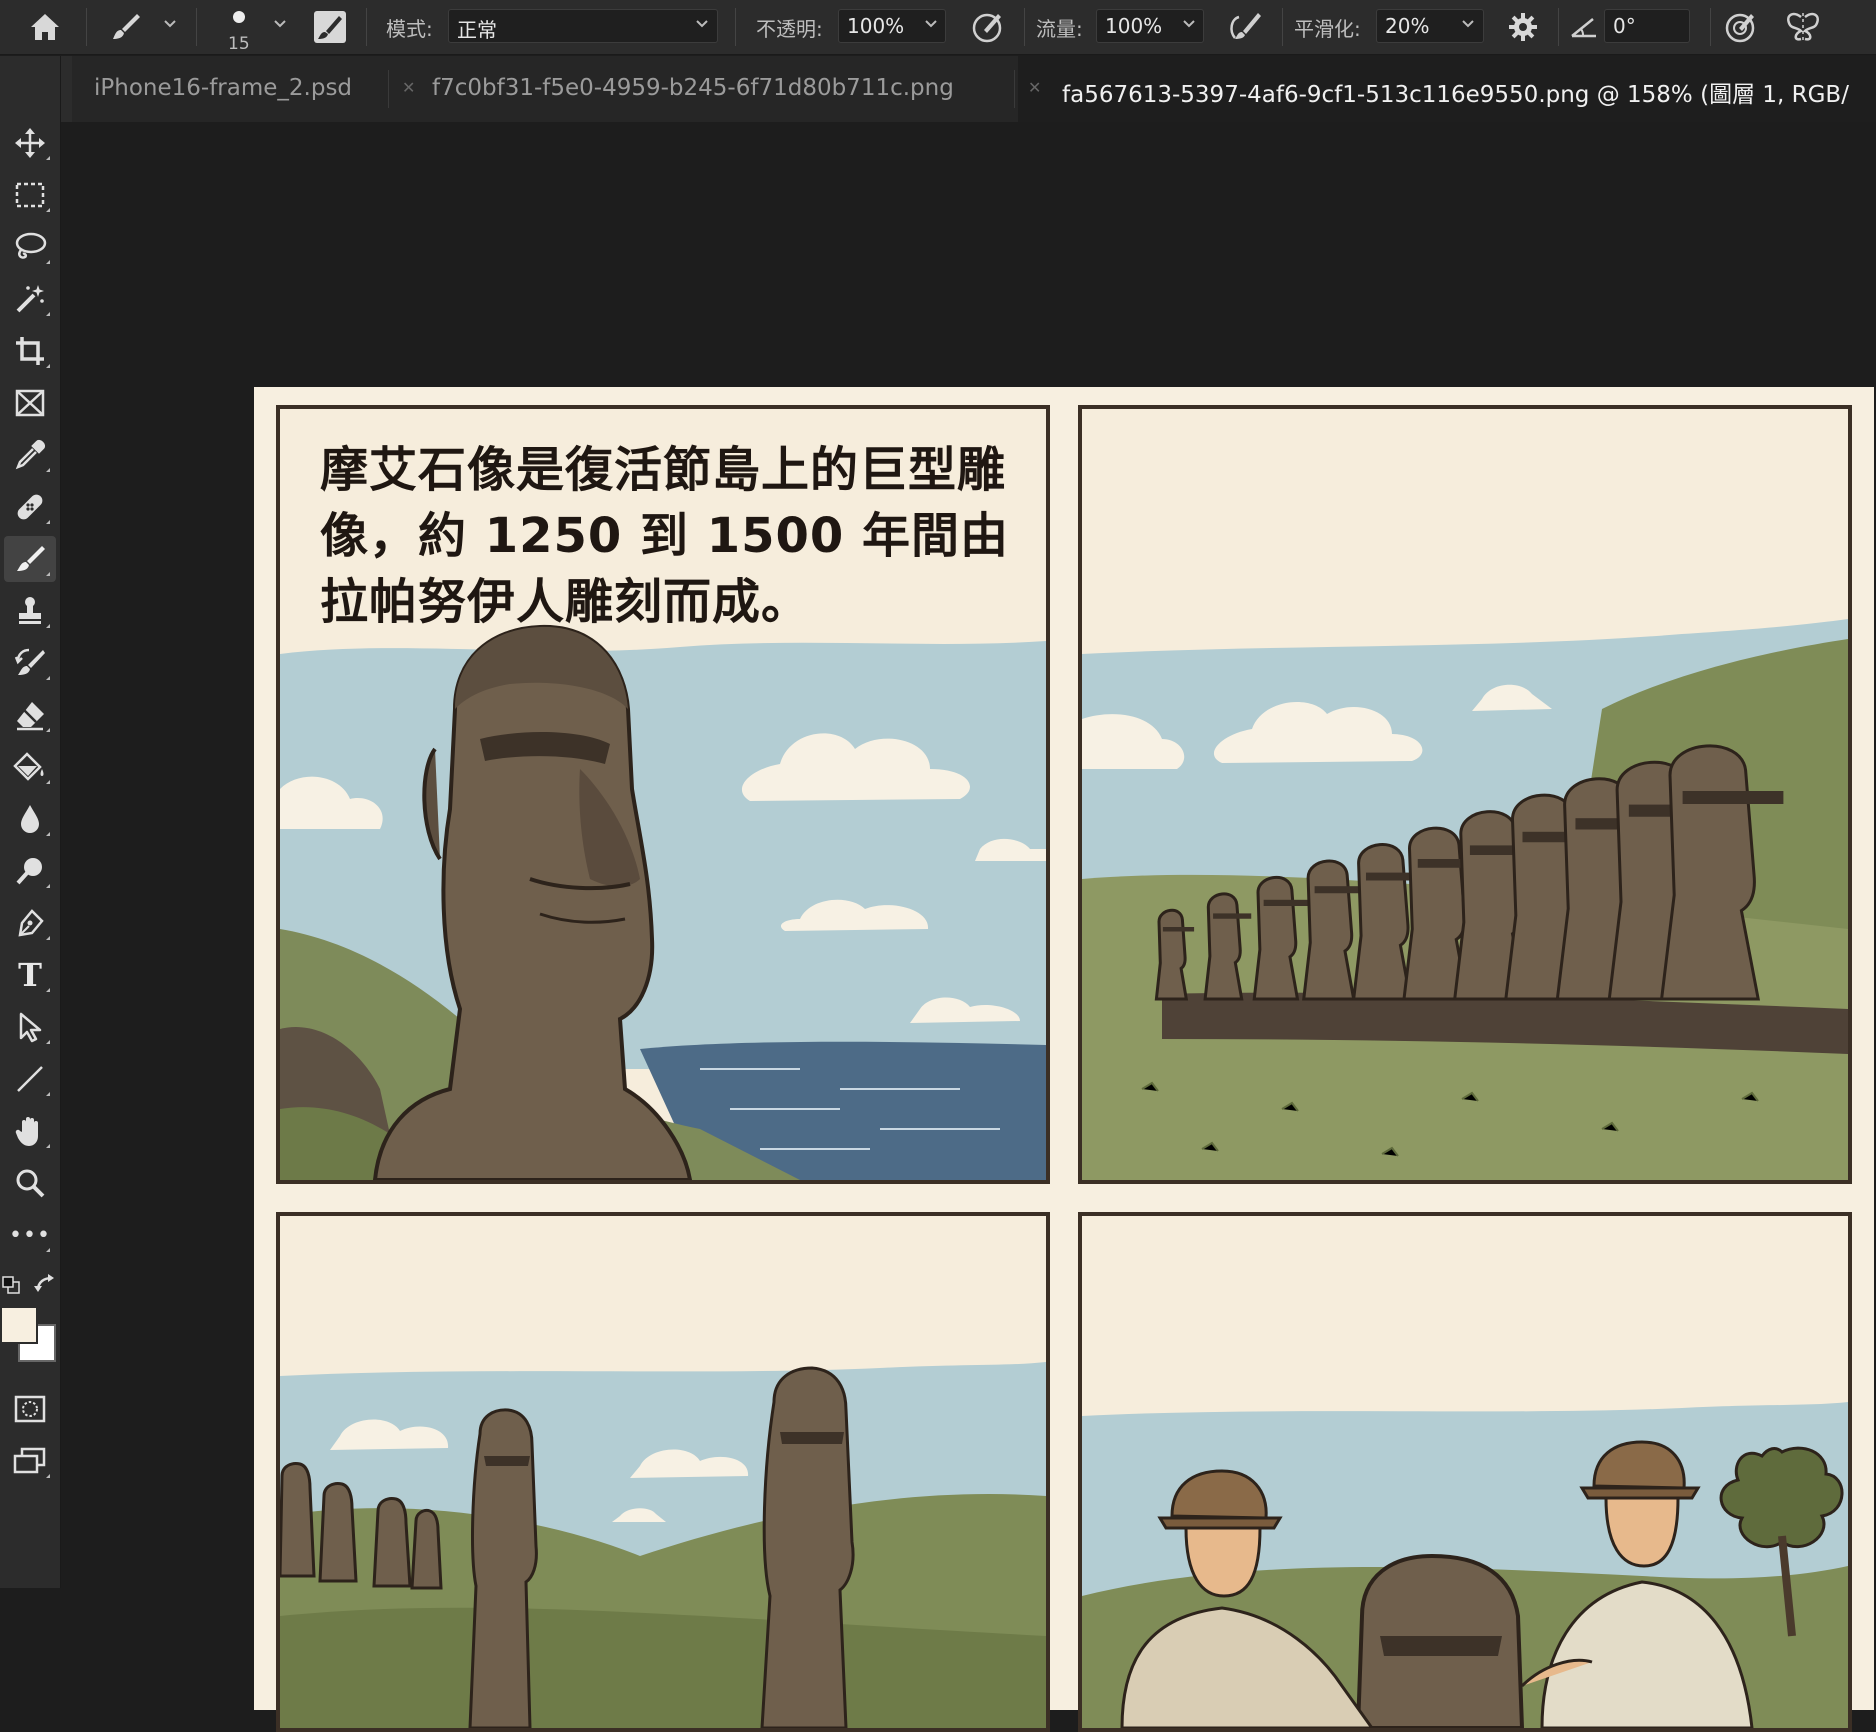 This screenshot has height=1732, width=1876. I want to click on type-glyph: T, so click(30, 975).